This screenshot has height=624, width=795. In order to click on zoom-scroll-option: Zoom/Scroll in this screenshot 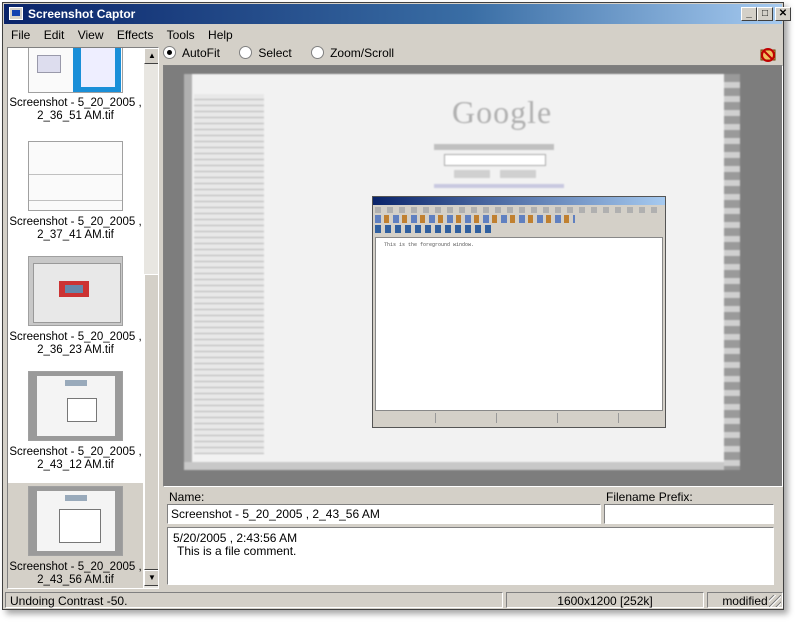, I will do `click(352, 53)`.